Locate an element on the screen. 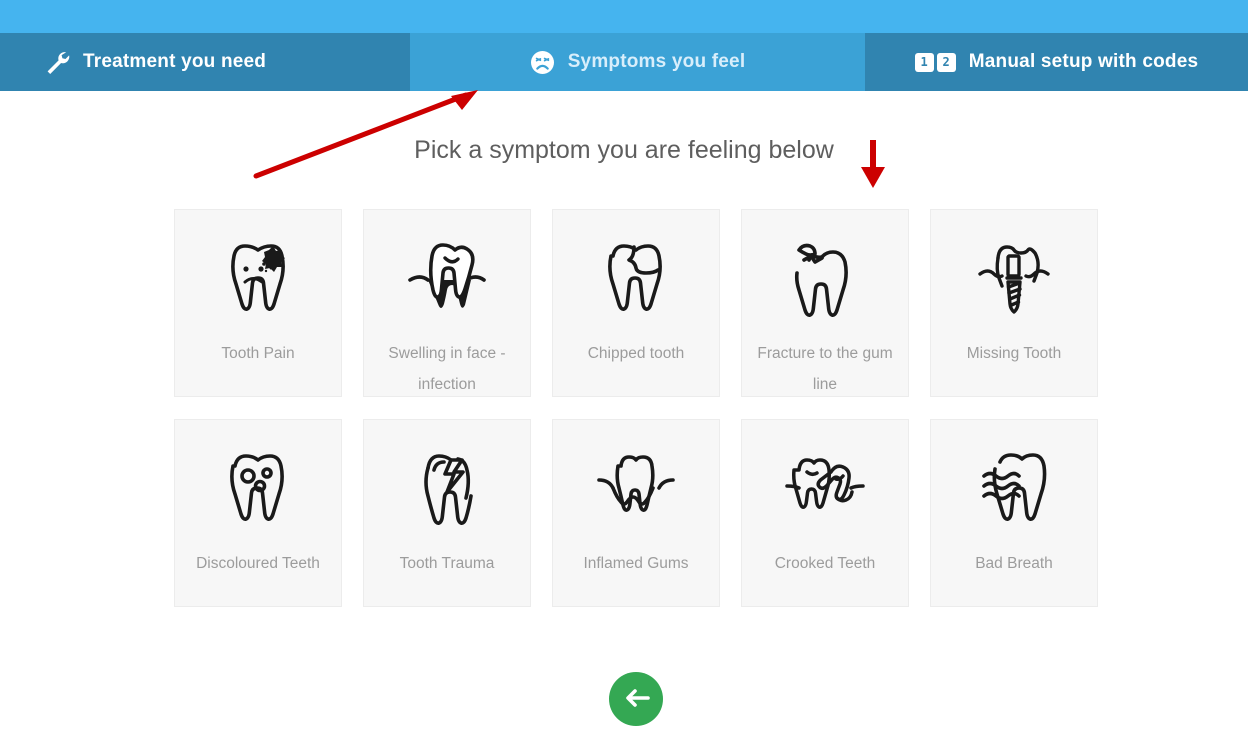 This screenshot has width=1248, height=747. symptom-label: Bad Breath is located at coordinates (1014, 563).